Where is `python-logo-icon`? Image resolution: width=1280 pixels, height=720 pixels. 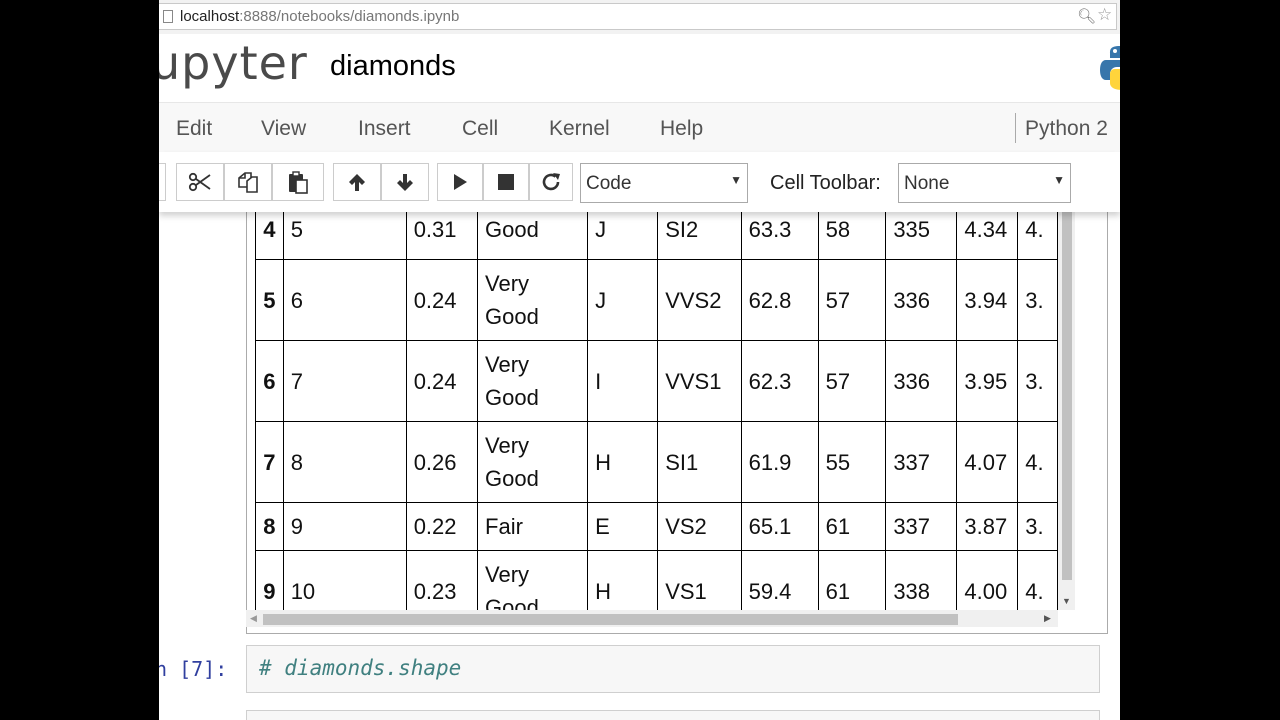 python-logo-icon is located at coordinates (1110, 68).